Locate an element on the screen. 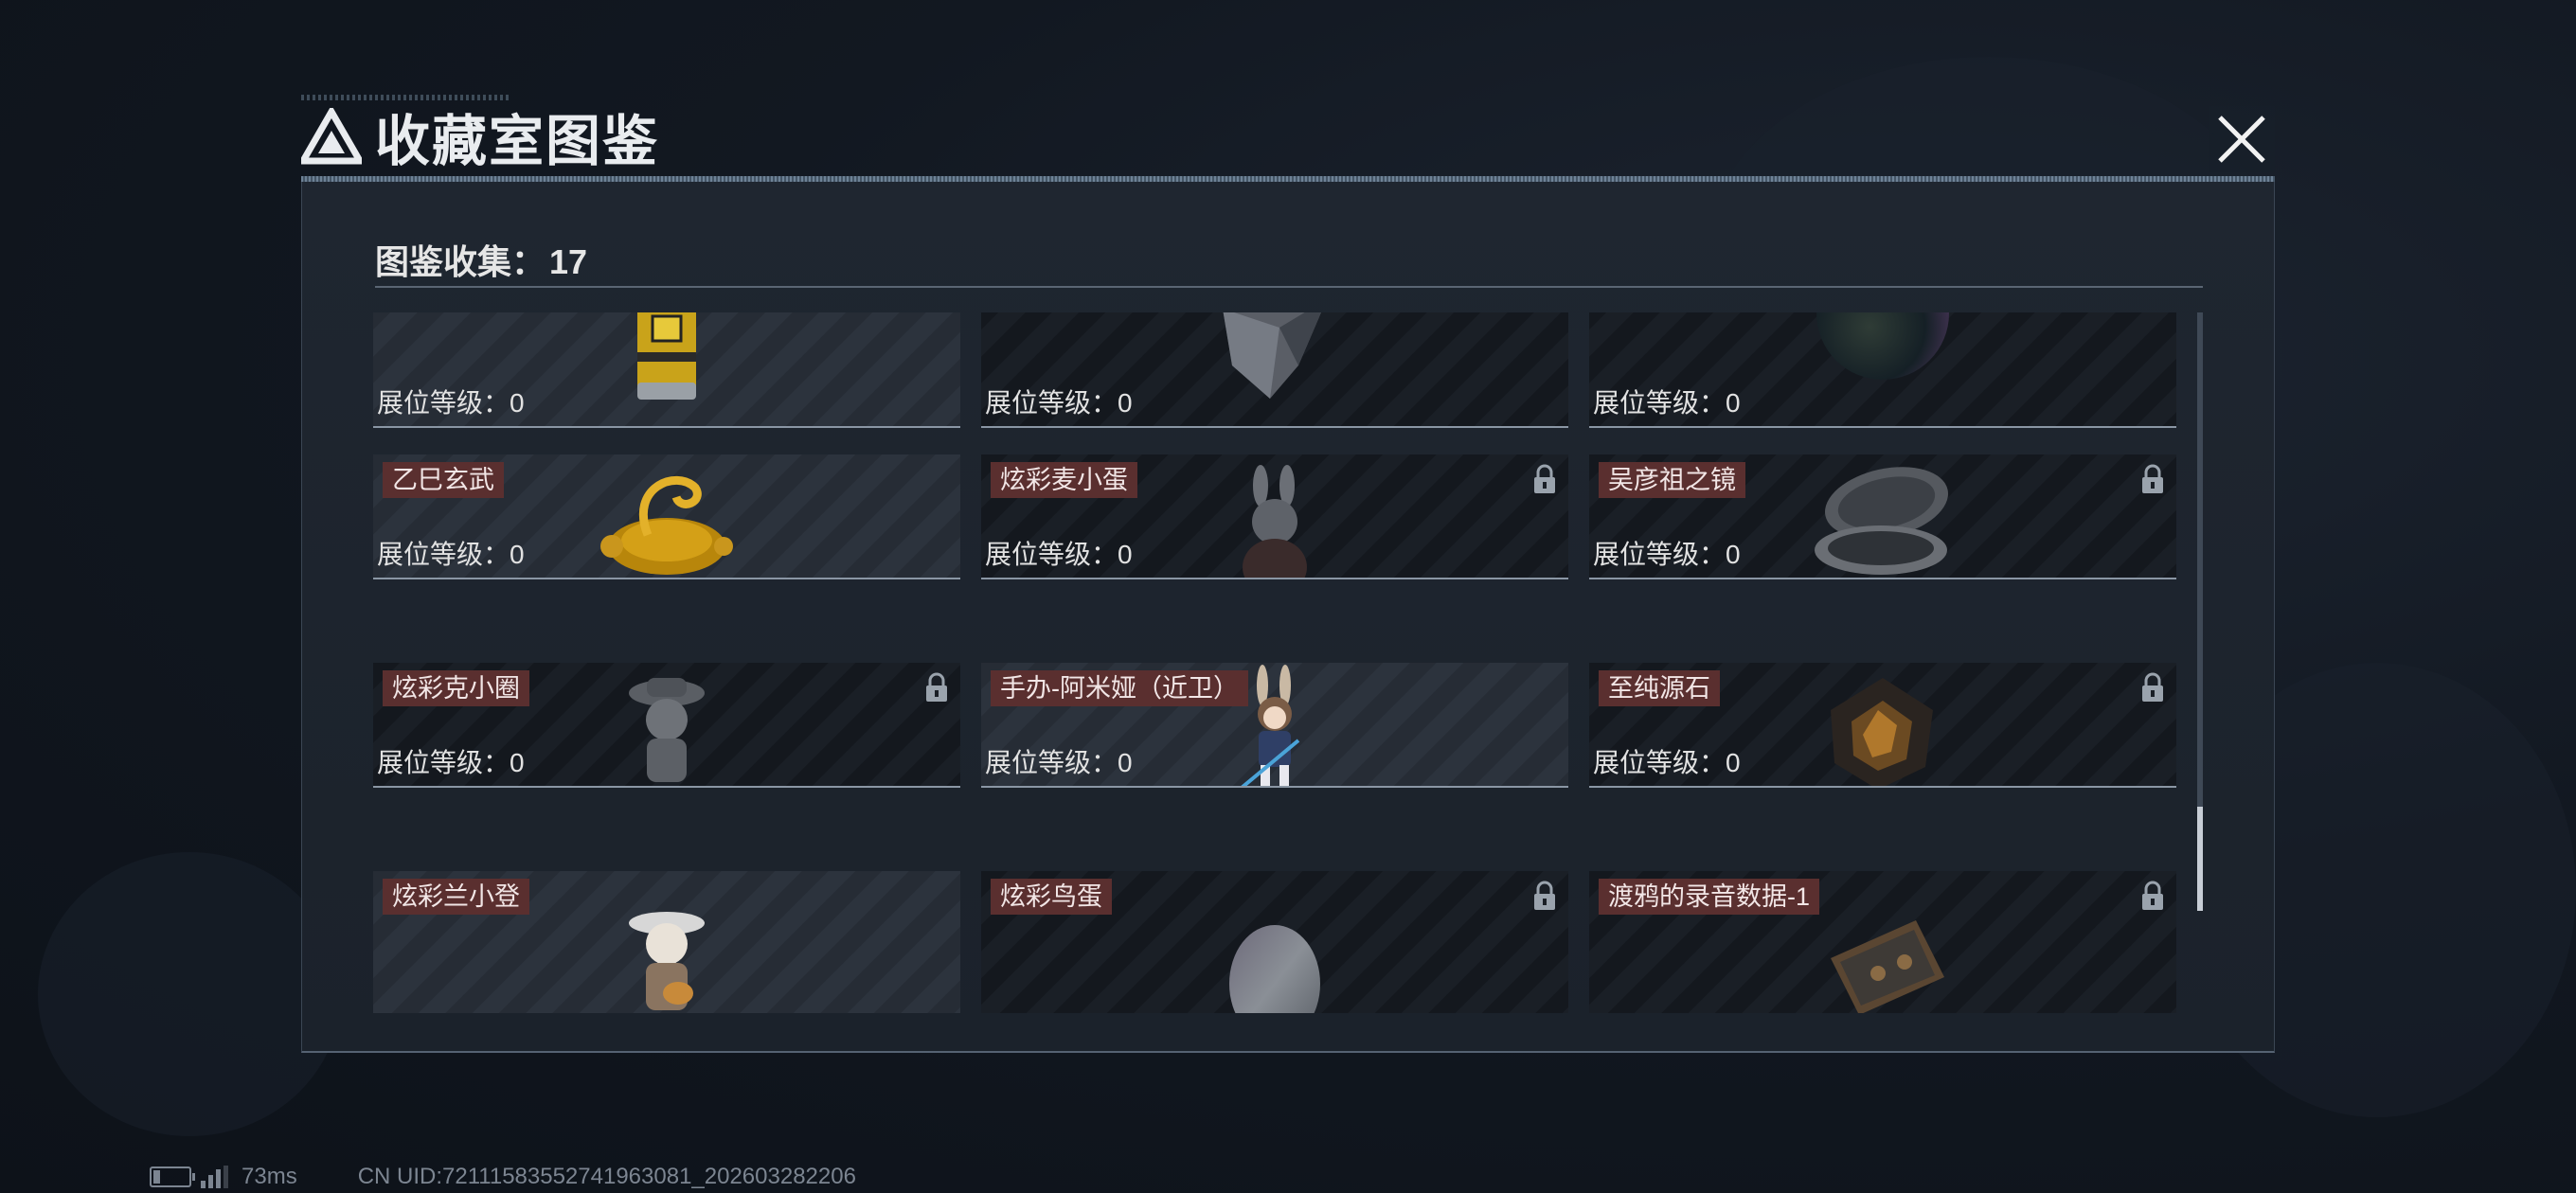 Image resolution: width=2576 pixels, height=1193 pixels. hat-figure-icon is located at coordinates (667, 730).